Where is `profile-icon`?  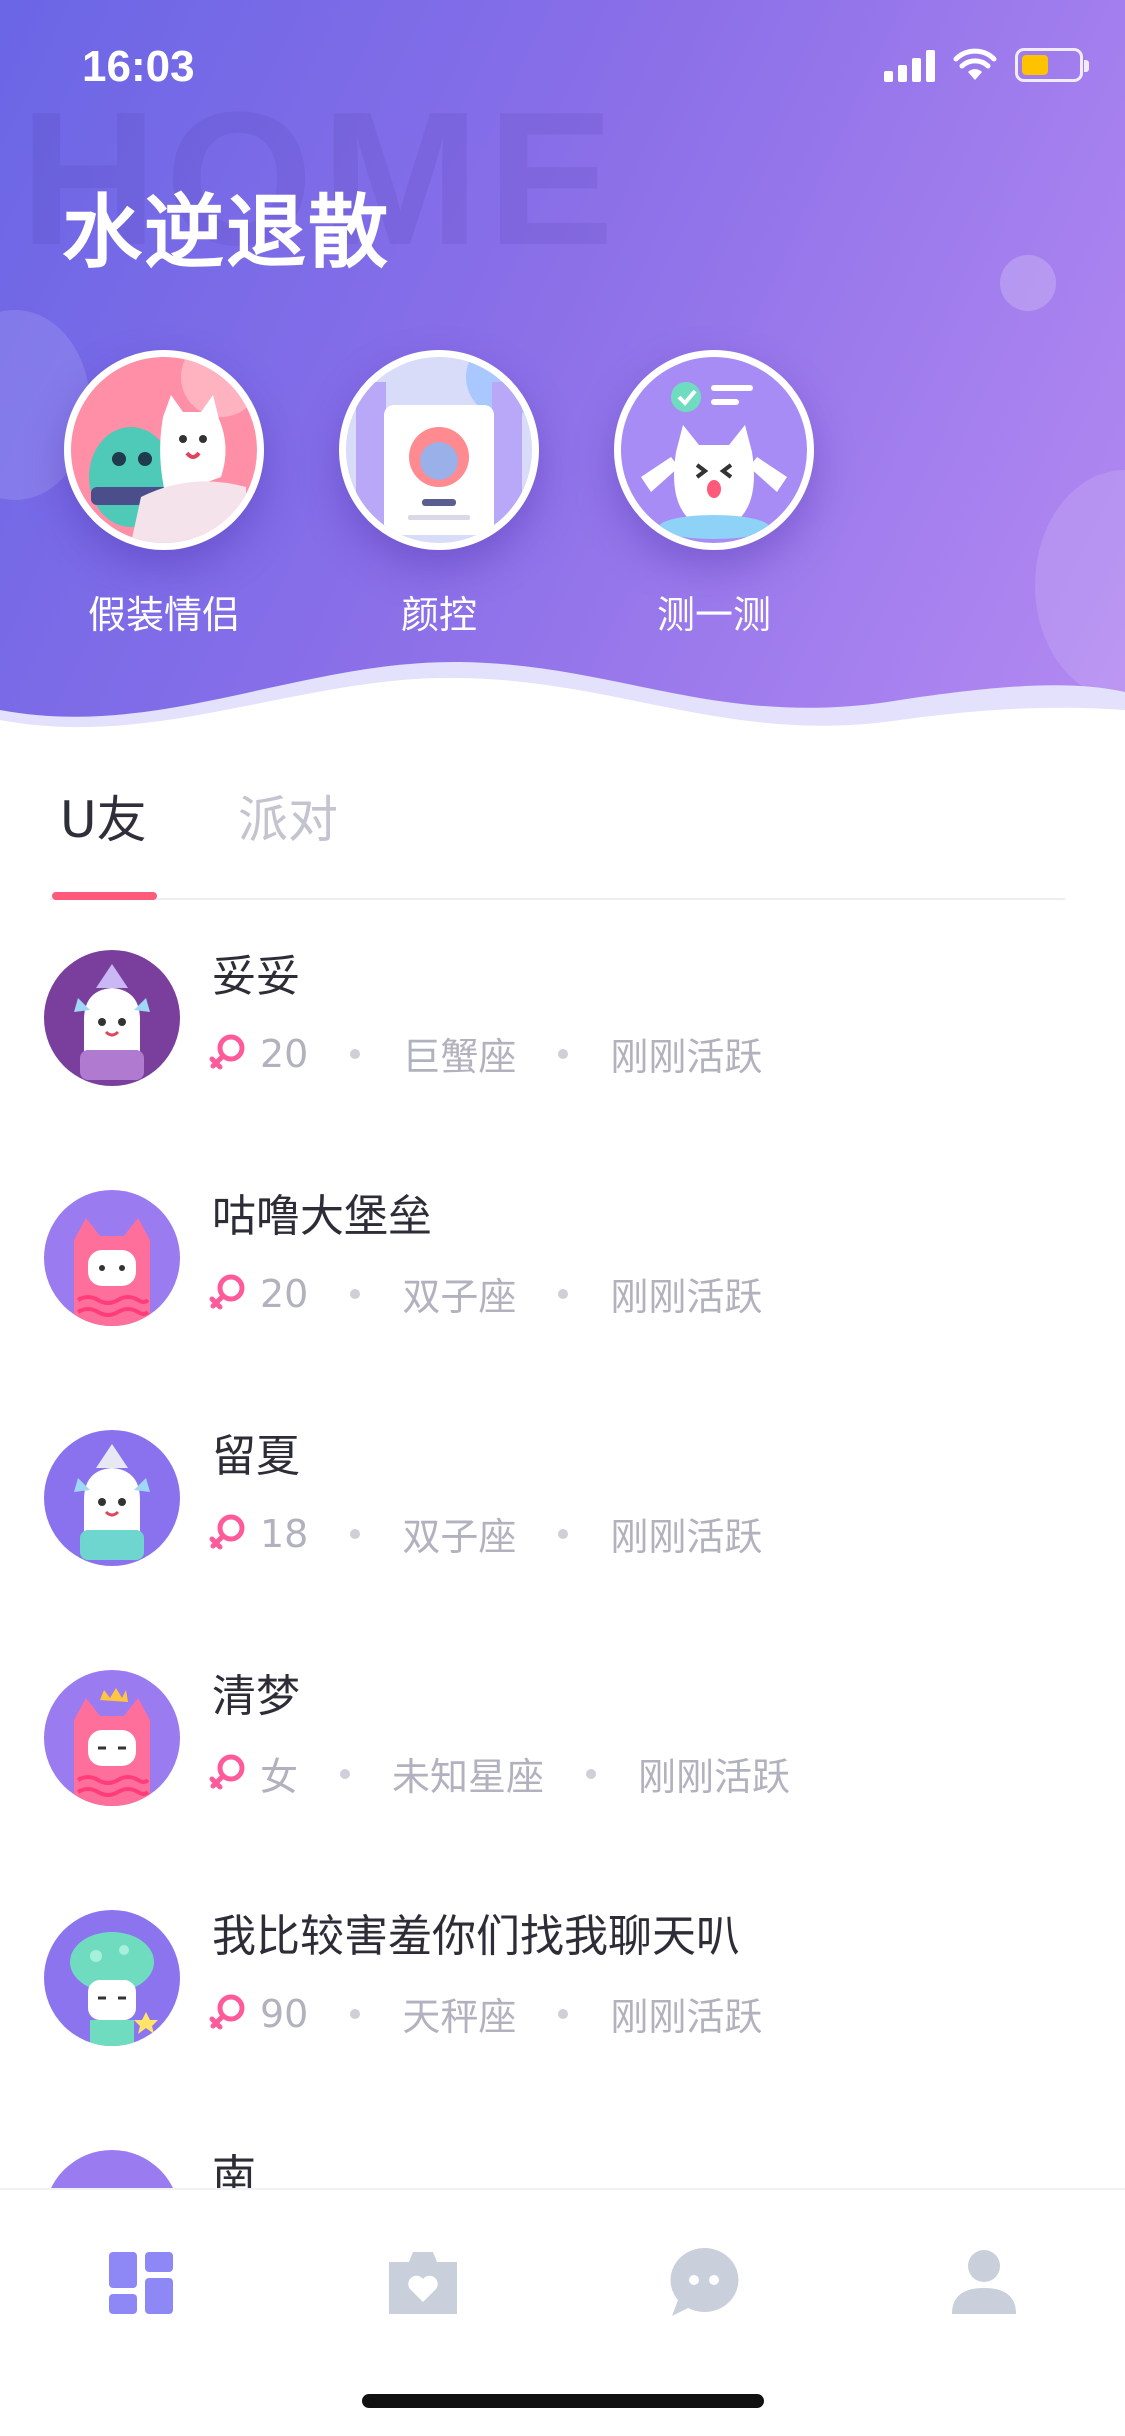
profile-icon is located at coordinates (984, 2282).